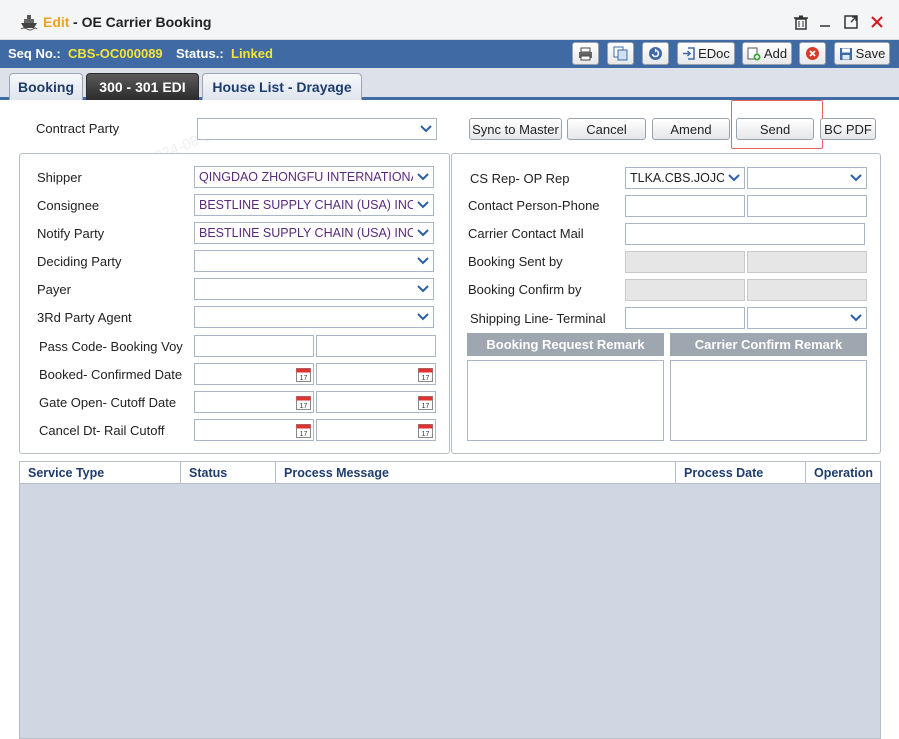 The width and height of the screenshot is (899, 739). I want to click on seq-no-value: CBS-OC000089, so click(115, 53).